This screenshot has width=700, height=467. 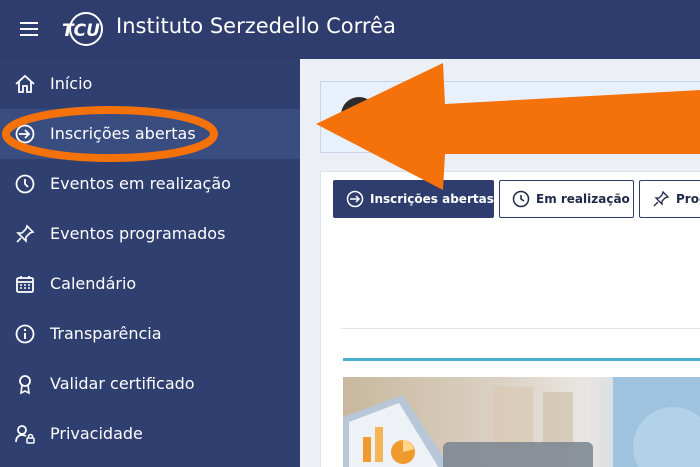 I want to click on sidebar-item-transparencia: Transparência, so click(x=150, y=334).